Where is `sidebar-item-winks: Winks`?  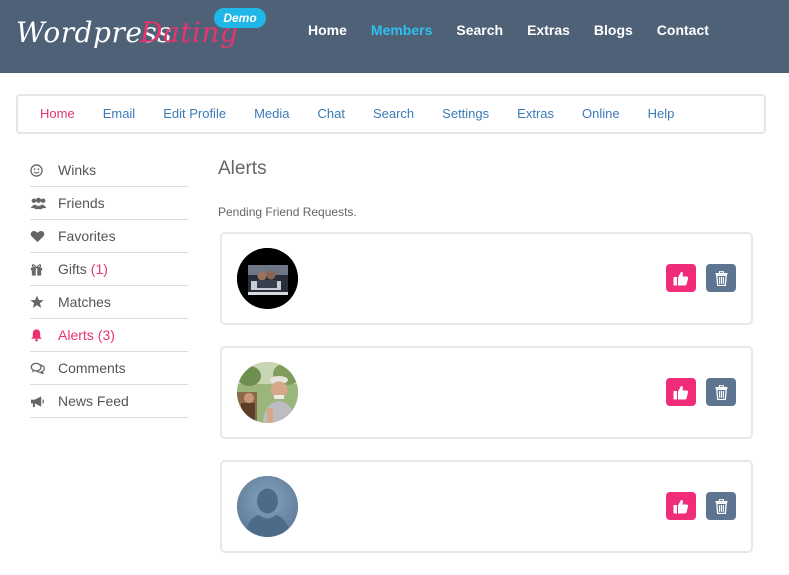
sidebar-item-winks: Winks is located at coordinates (109, 170).